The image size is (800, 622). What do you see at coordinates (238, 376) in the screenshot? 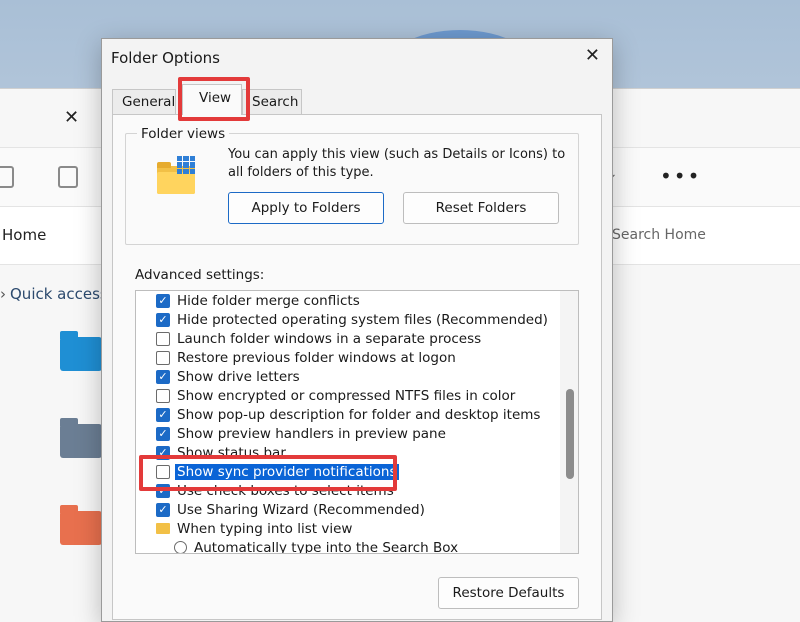
I see `setting-label: Show drive letters` at bounding box center [238, 376].